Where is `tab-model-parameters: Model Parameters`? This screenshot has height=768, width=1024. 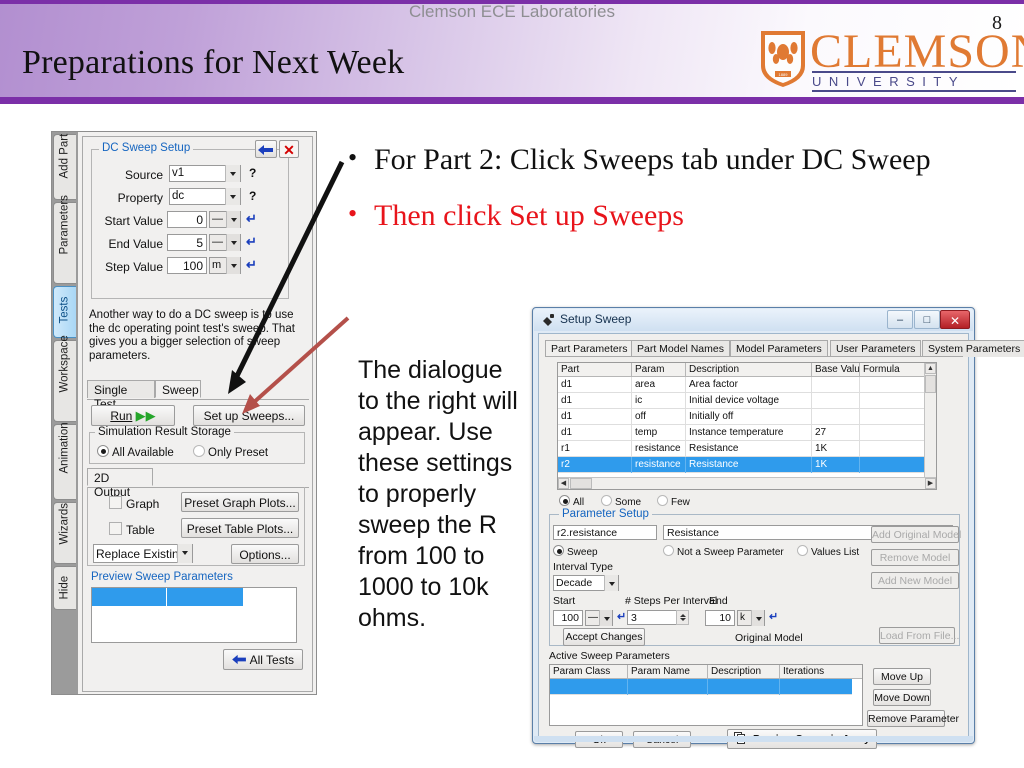
tab-model-parameters: Model Parameters is located at coordinates (779, 348).